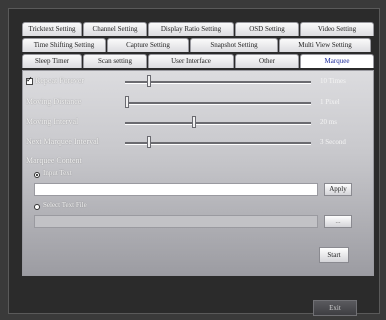 The image size is (386, 320). What do you see at coordinates (64, 45) in the screenshot?
I see `tab-time-shifting-setting: Time Shifting Setting` at bounding box center [64, 45].